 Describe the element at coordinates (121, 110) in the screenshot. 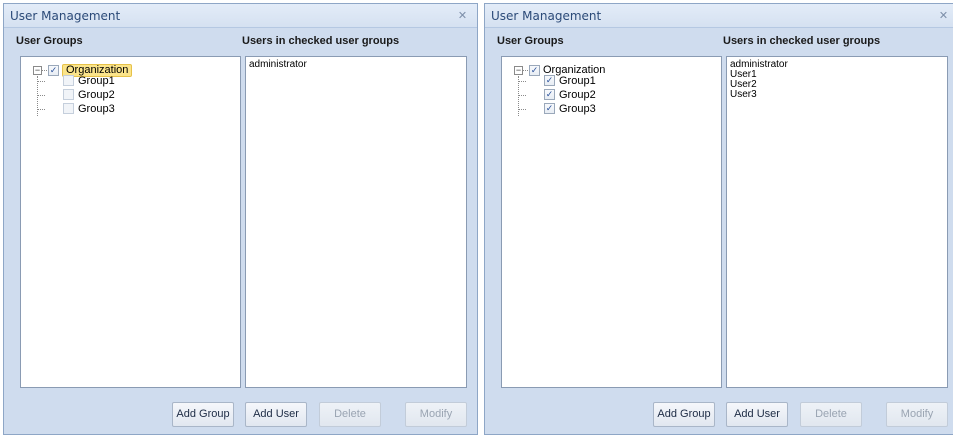

I see `tree-node-group3: Group3` at that location.